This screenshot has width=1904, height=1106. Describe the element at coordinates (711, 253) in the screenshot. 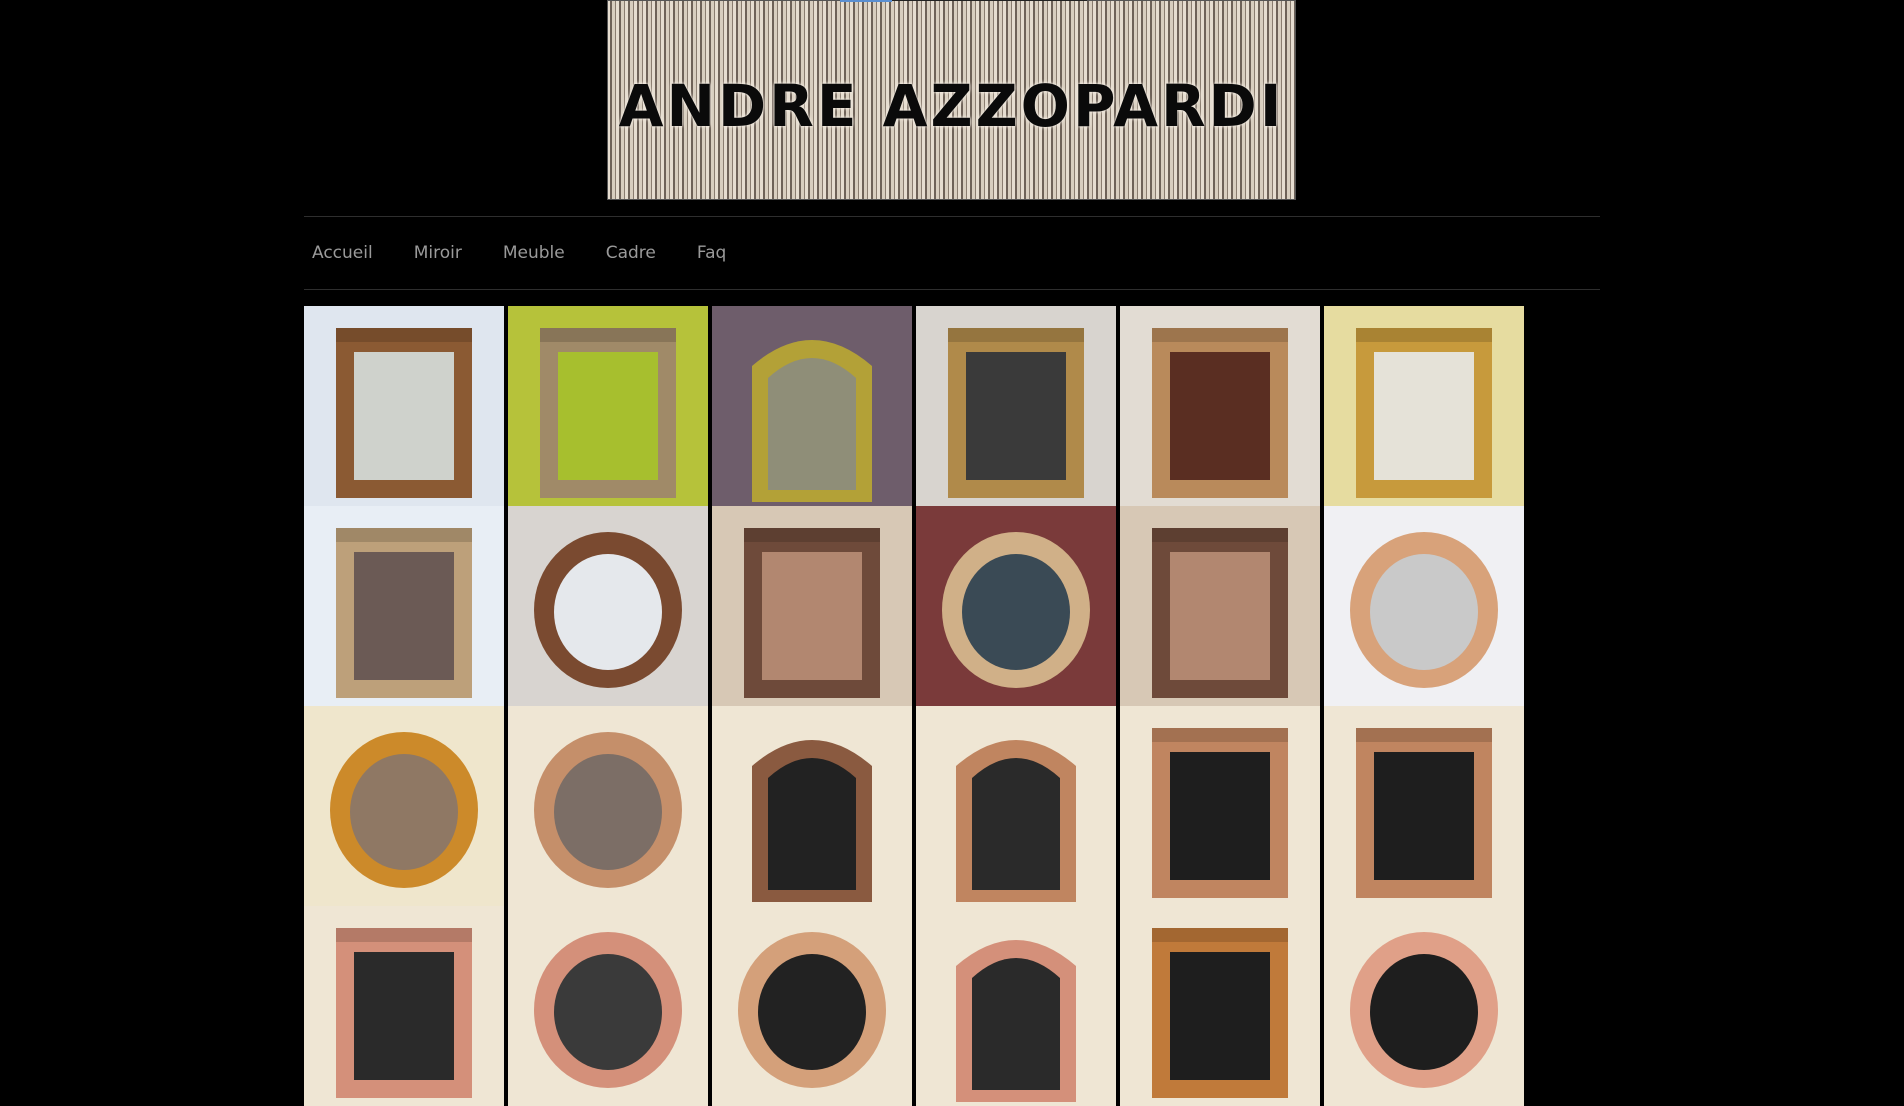

I see `nav-item-faq: Faq` at that location.